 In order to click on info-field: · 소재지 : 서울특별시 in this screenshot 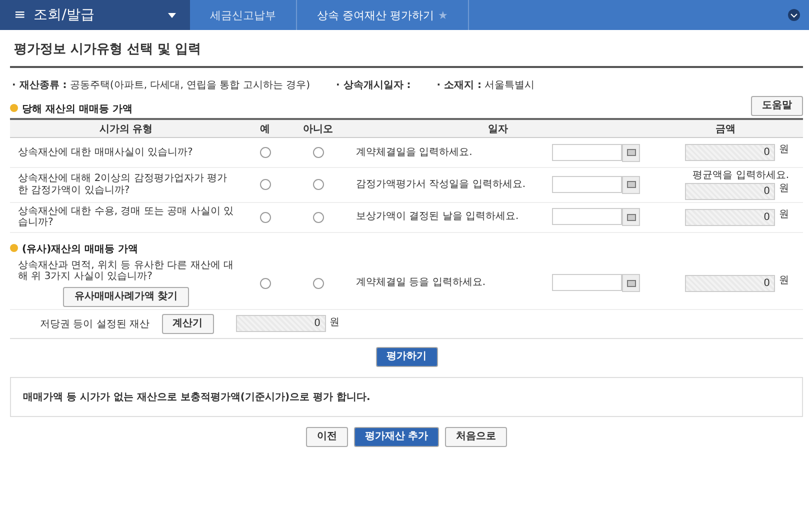, I will do `click(485, 85)`.